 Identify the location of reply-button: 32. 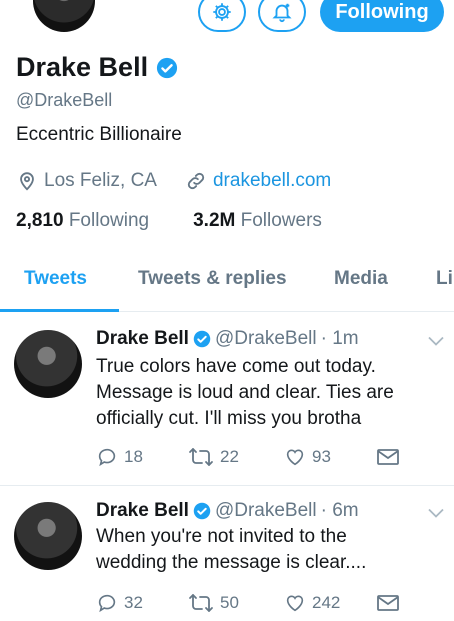
(142, 603).